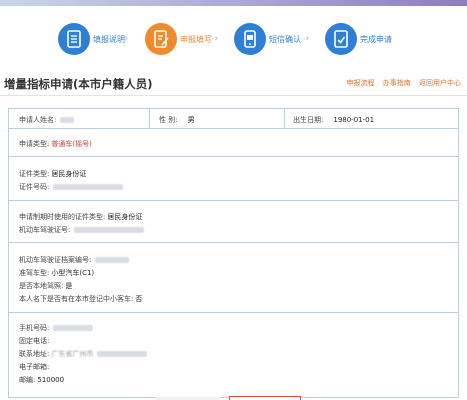 The width and height of the screenshot is (467, 400). What do you see at coordinates (81, 217) in the screenshot?
I see `apply-id-type-field: 申请制期时使用的证件类型: 居民身份证` at bounding box center [81, 217].